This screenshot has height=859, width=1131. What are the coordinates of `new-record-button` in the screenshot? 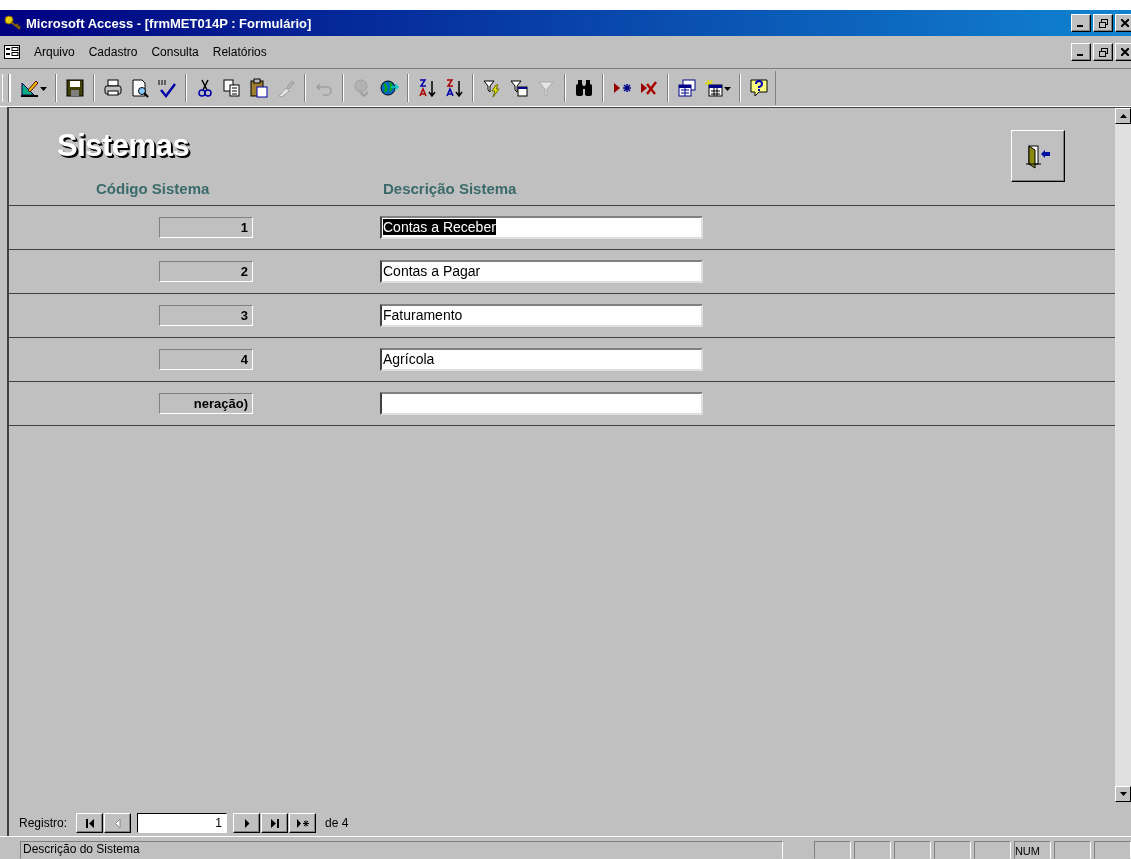 It's located at (303, 823).